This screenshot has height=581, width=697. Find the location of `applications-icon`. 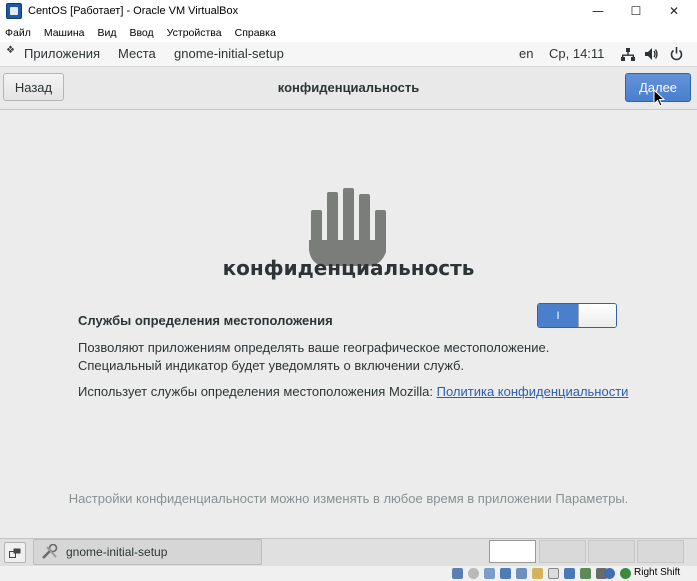

applications-icon is located at coordinates (11, 51).